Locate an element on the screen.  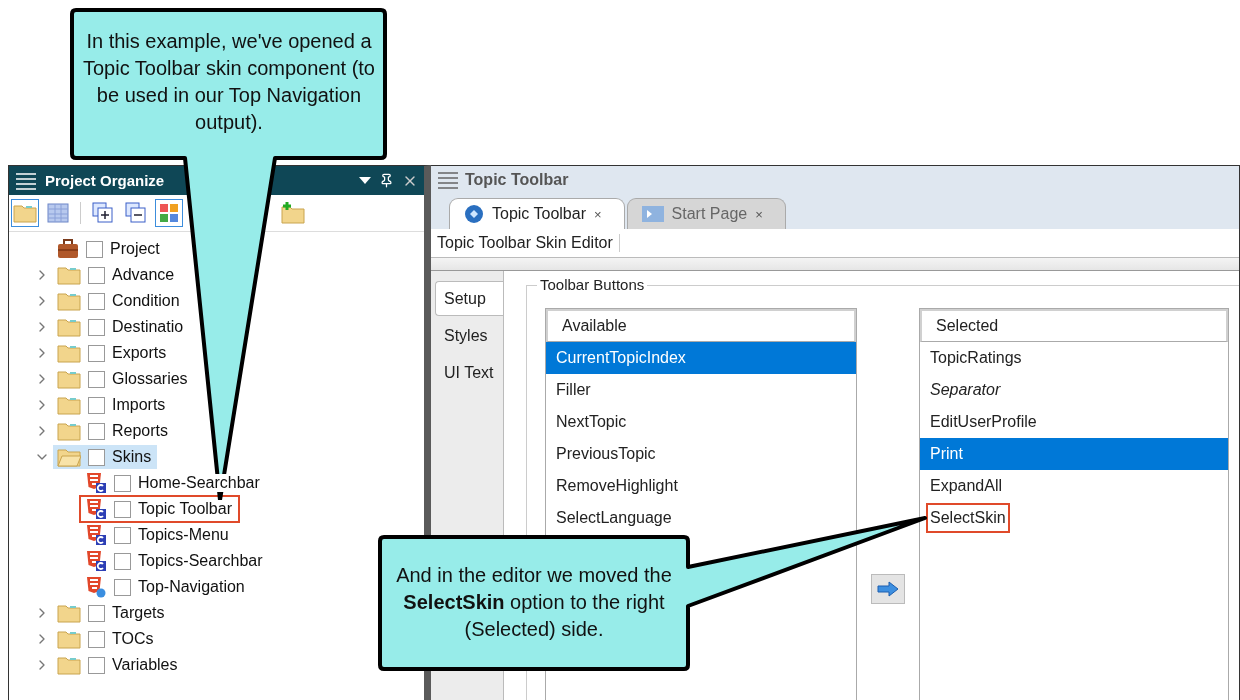
list-item: CurrentTopicIndex is located at coordinates (701, 358).